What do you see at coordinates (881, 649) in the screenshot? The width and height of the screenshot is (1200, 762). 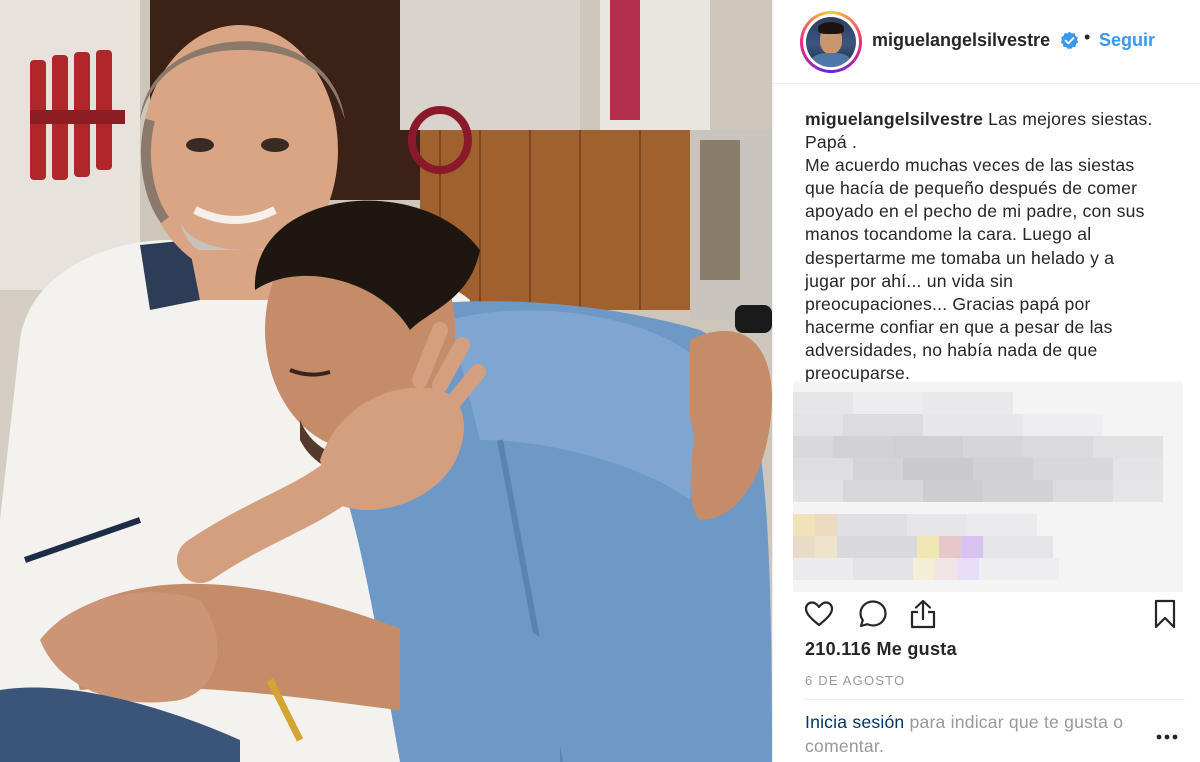 I see `like-count: 210.116 Me gusta` at bounding box center [881, 649].